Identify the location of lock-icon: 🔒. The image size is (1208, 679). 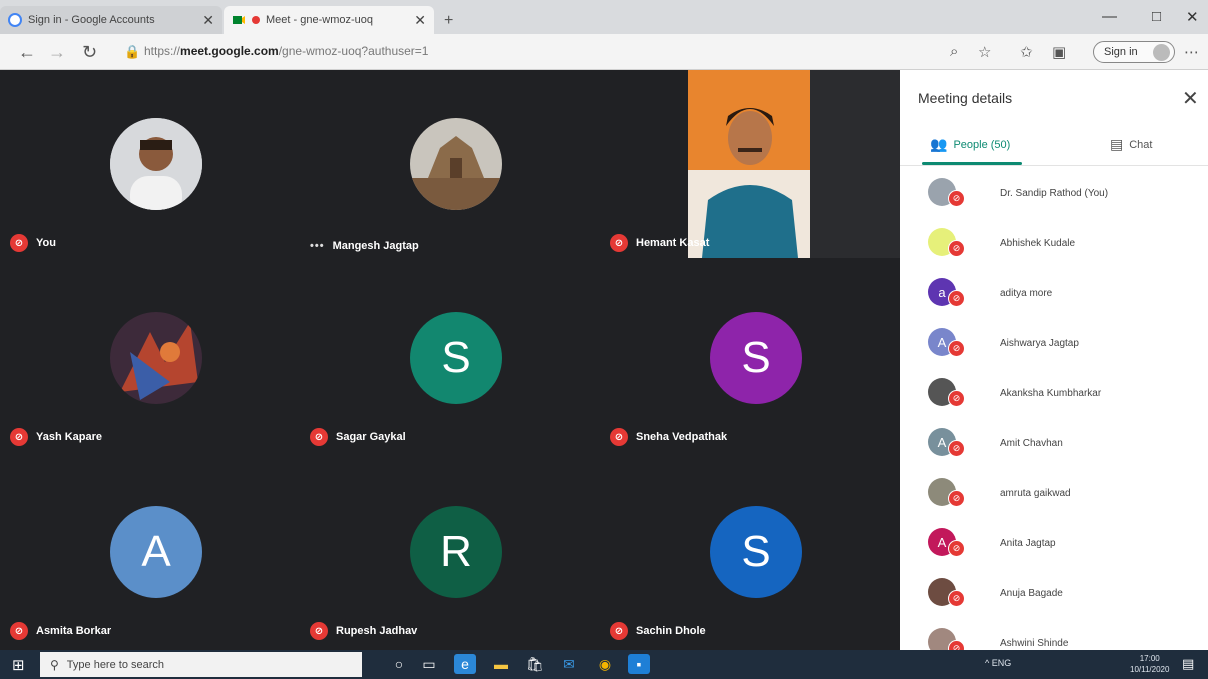
(132, 52).